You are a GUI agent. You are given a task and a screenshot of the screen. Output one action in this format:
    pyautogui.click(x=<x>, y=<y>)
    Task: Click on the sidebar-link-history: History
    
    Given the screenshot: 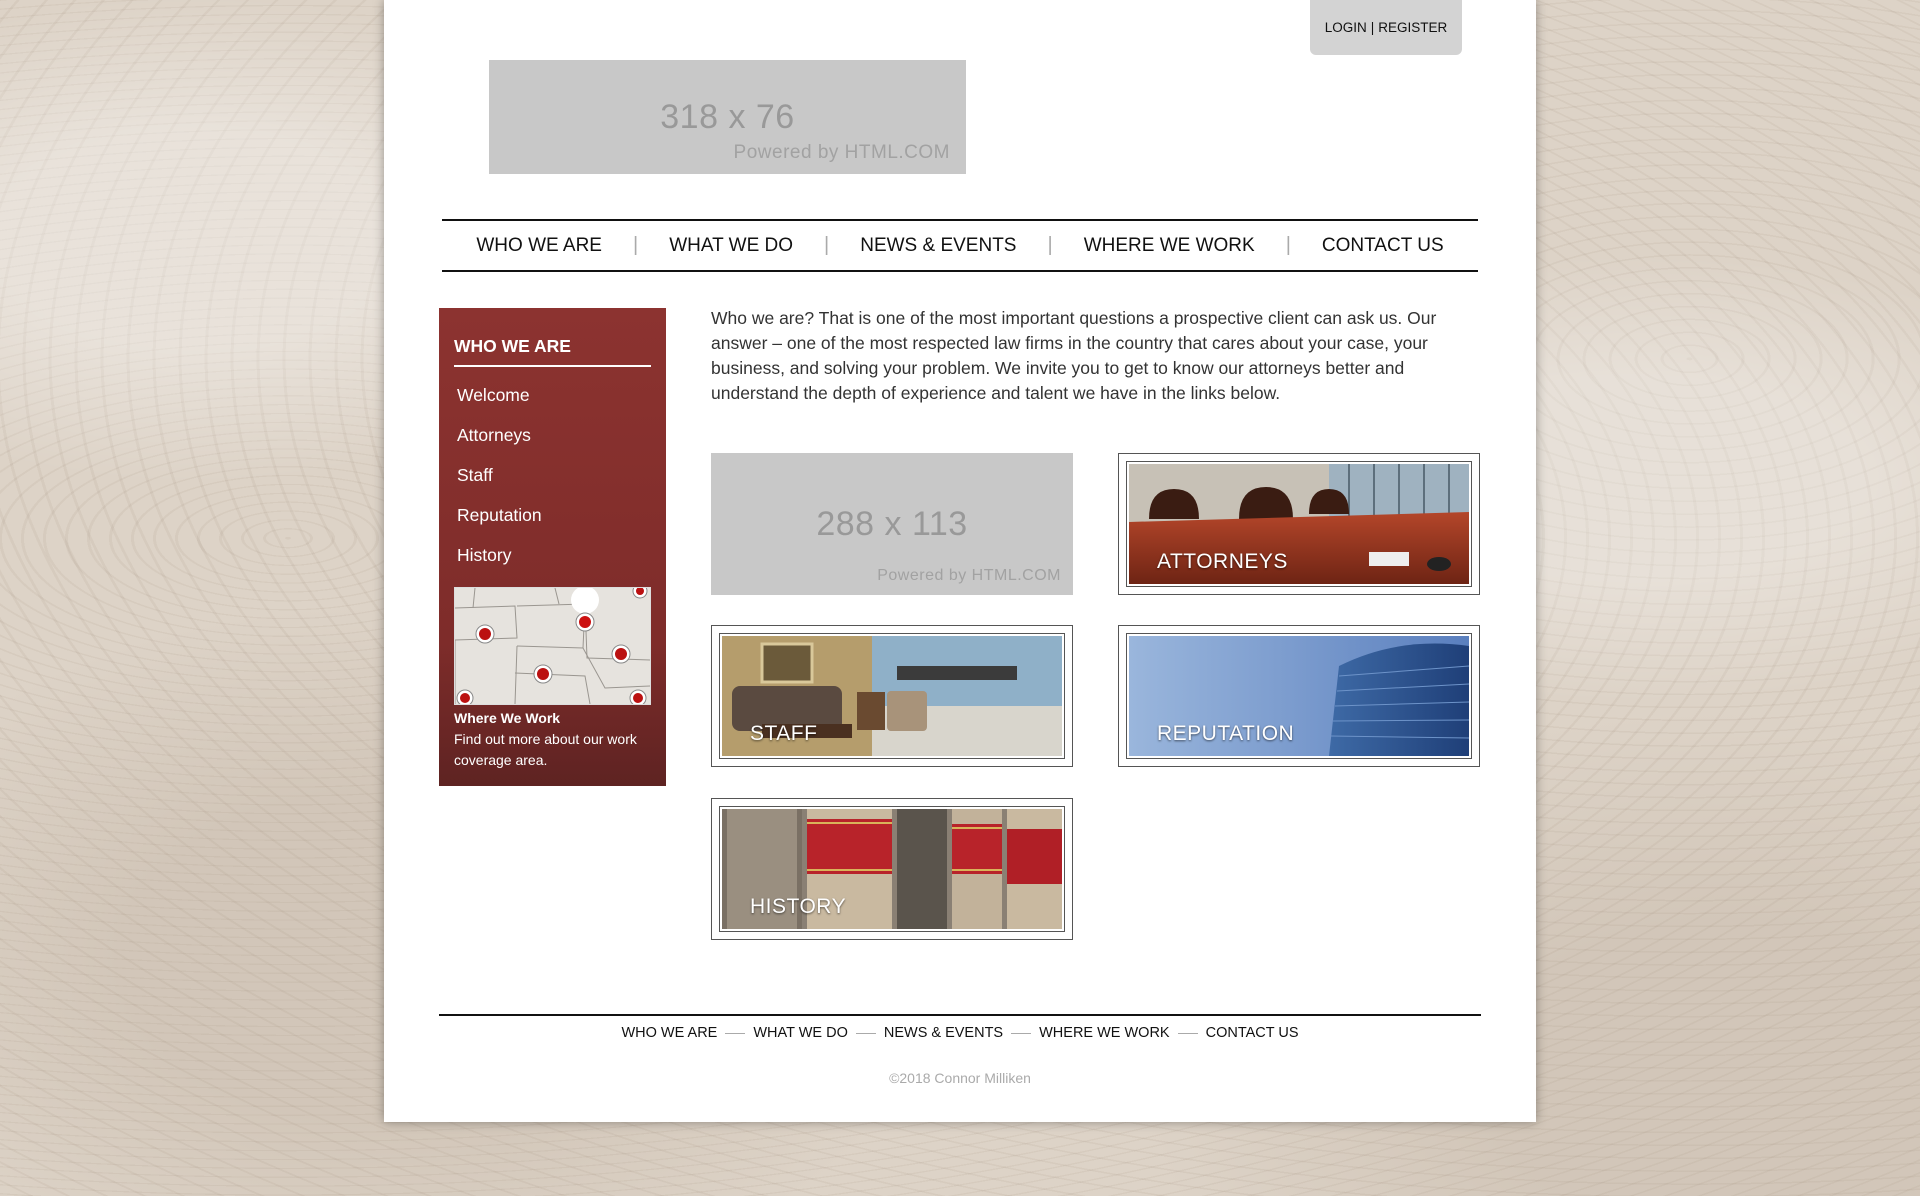 What is the action you would take?
    pyautogui.click(x=499, y=565)
    